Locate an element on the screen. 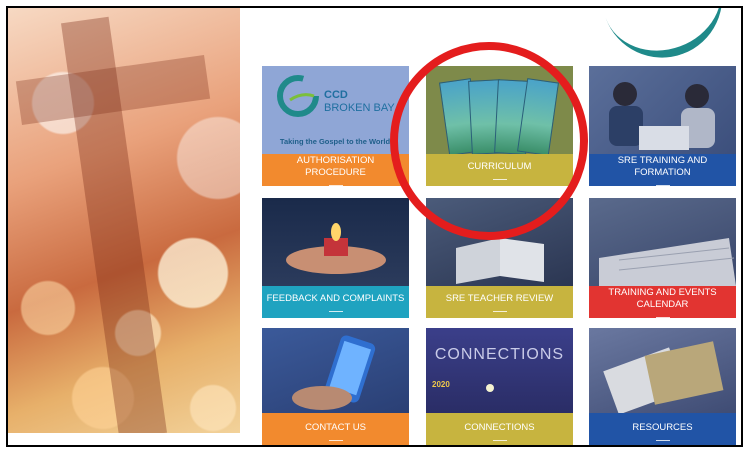  logo-text-broken-bay: BROKEN BAY is located at coordinates (359, 108).